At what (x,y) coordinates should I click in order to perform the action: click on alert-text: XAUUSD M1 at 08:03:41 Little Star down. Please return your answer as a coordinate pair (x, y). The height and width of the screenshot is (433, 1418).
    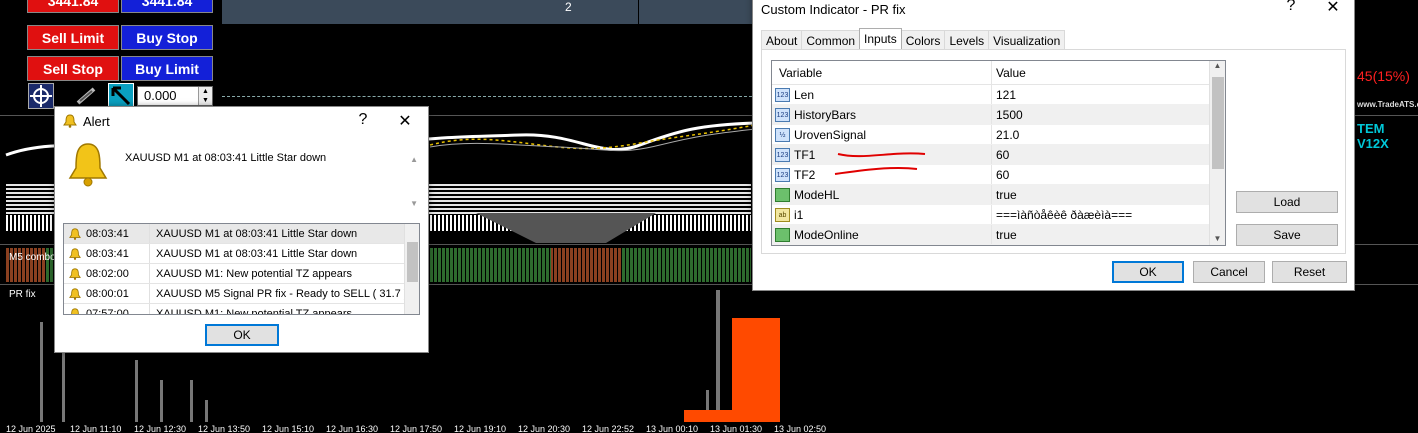
    Looking at the image, I should click on (257, 233).